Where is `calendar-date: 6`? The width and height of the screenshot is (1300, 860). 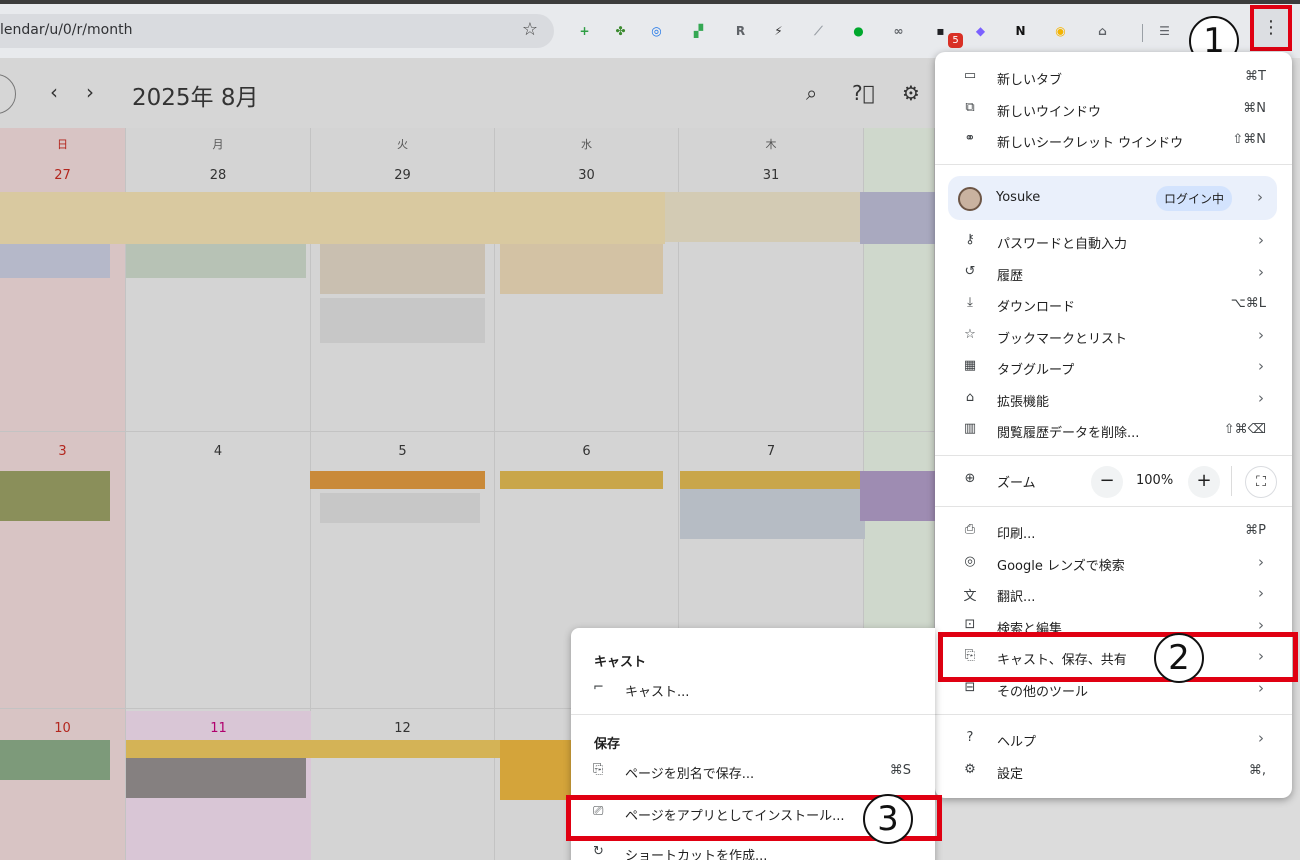
calendar-date: 6 is located at coordinates (586, 451).